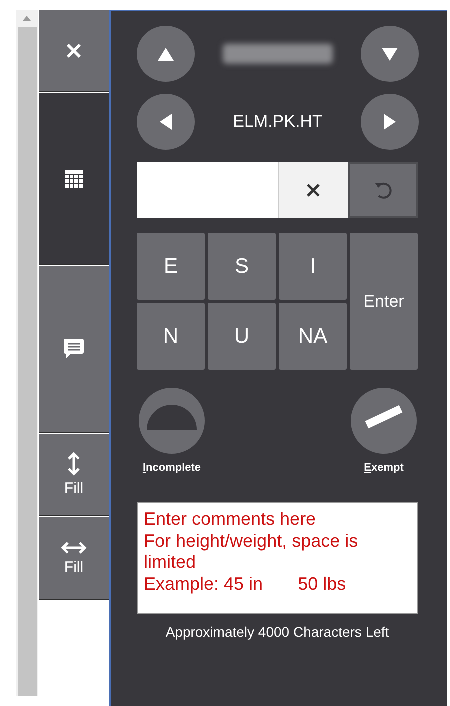  Describe the element at coordinates (74, 179) in the screenshot. I see `grid-icon` at that location.